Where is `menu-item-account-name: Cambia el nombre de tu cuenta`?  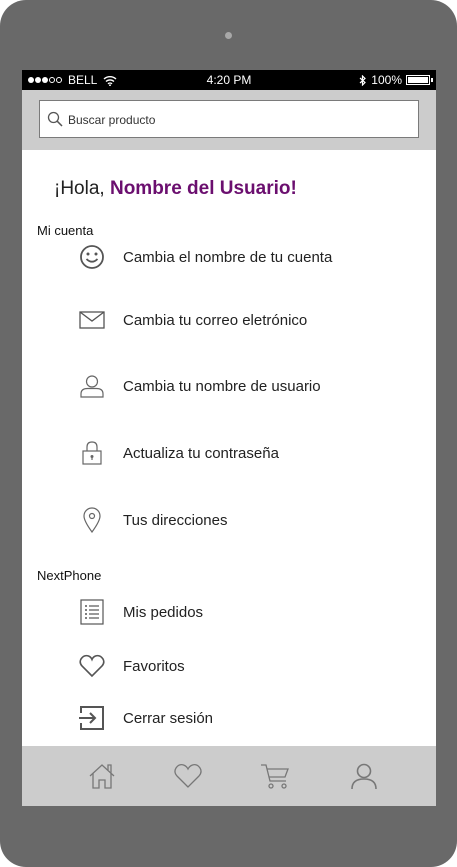
menu-item-account-name: Cambia el nombre de tu cuenta is located at coordinates (248, 257).